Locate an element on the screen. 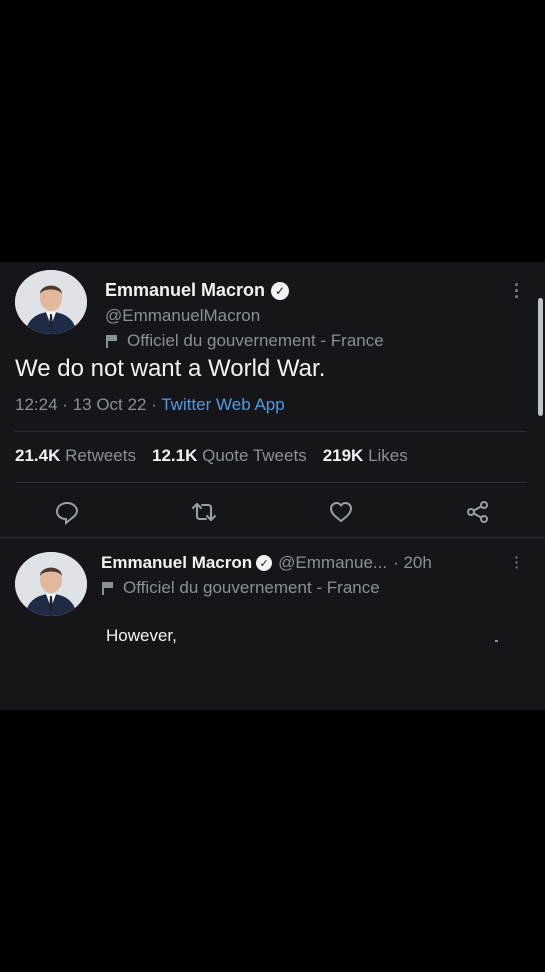 The image size is (545, 972). author-name-row: Emmanuel Macron ✓ is located at coordinates (197, 290).